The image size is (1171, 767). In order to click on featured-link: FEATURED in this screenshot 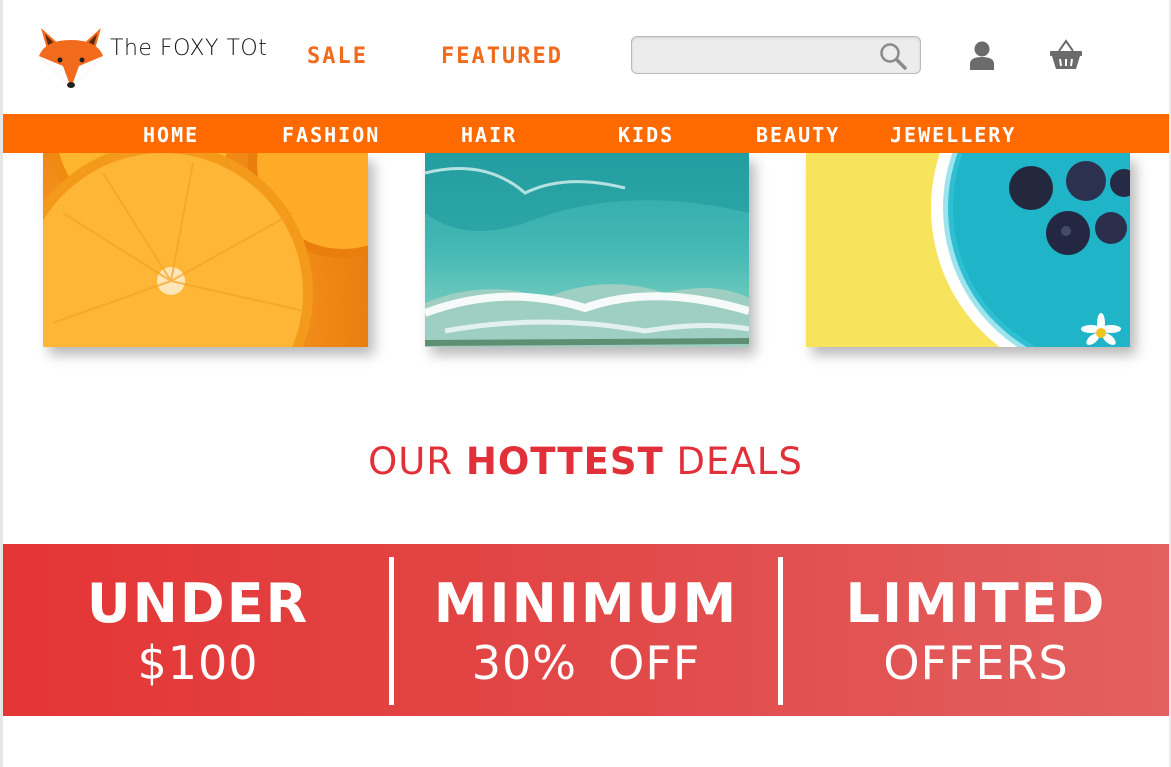, I will do `click(502, 56)`.